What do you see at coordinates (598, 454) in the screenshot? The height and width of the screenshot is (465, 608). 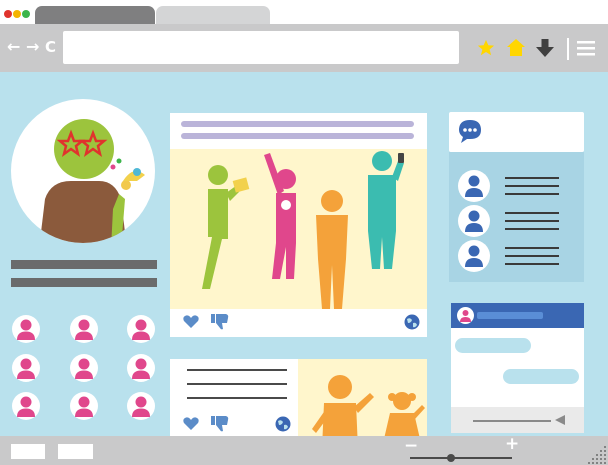 I see `resize-grip-icon` at bounding box center [598, 454].